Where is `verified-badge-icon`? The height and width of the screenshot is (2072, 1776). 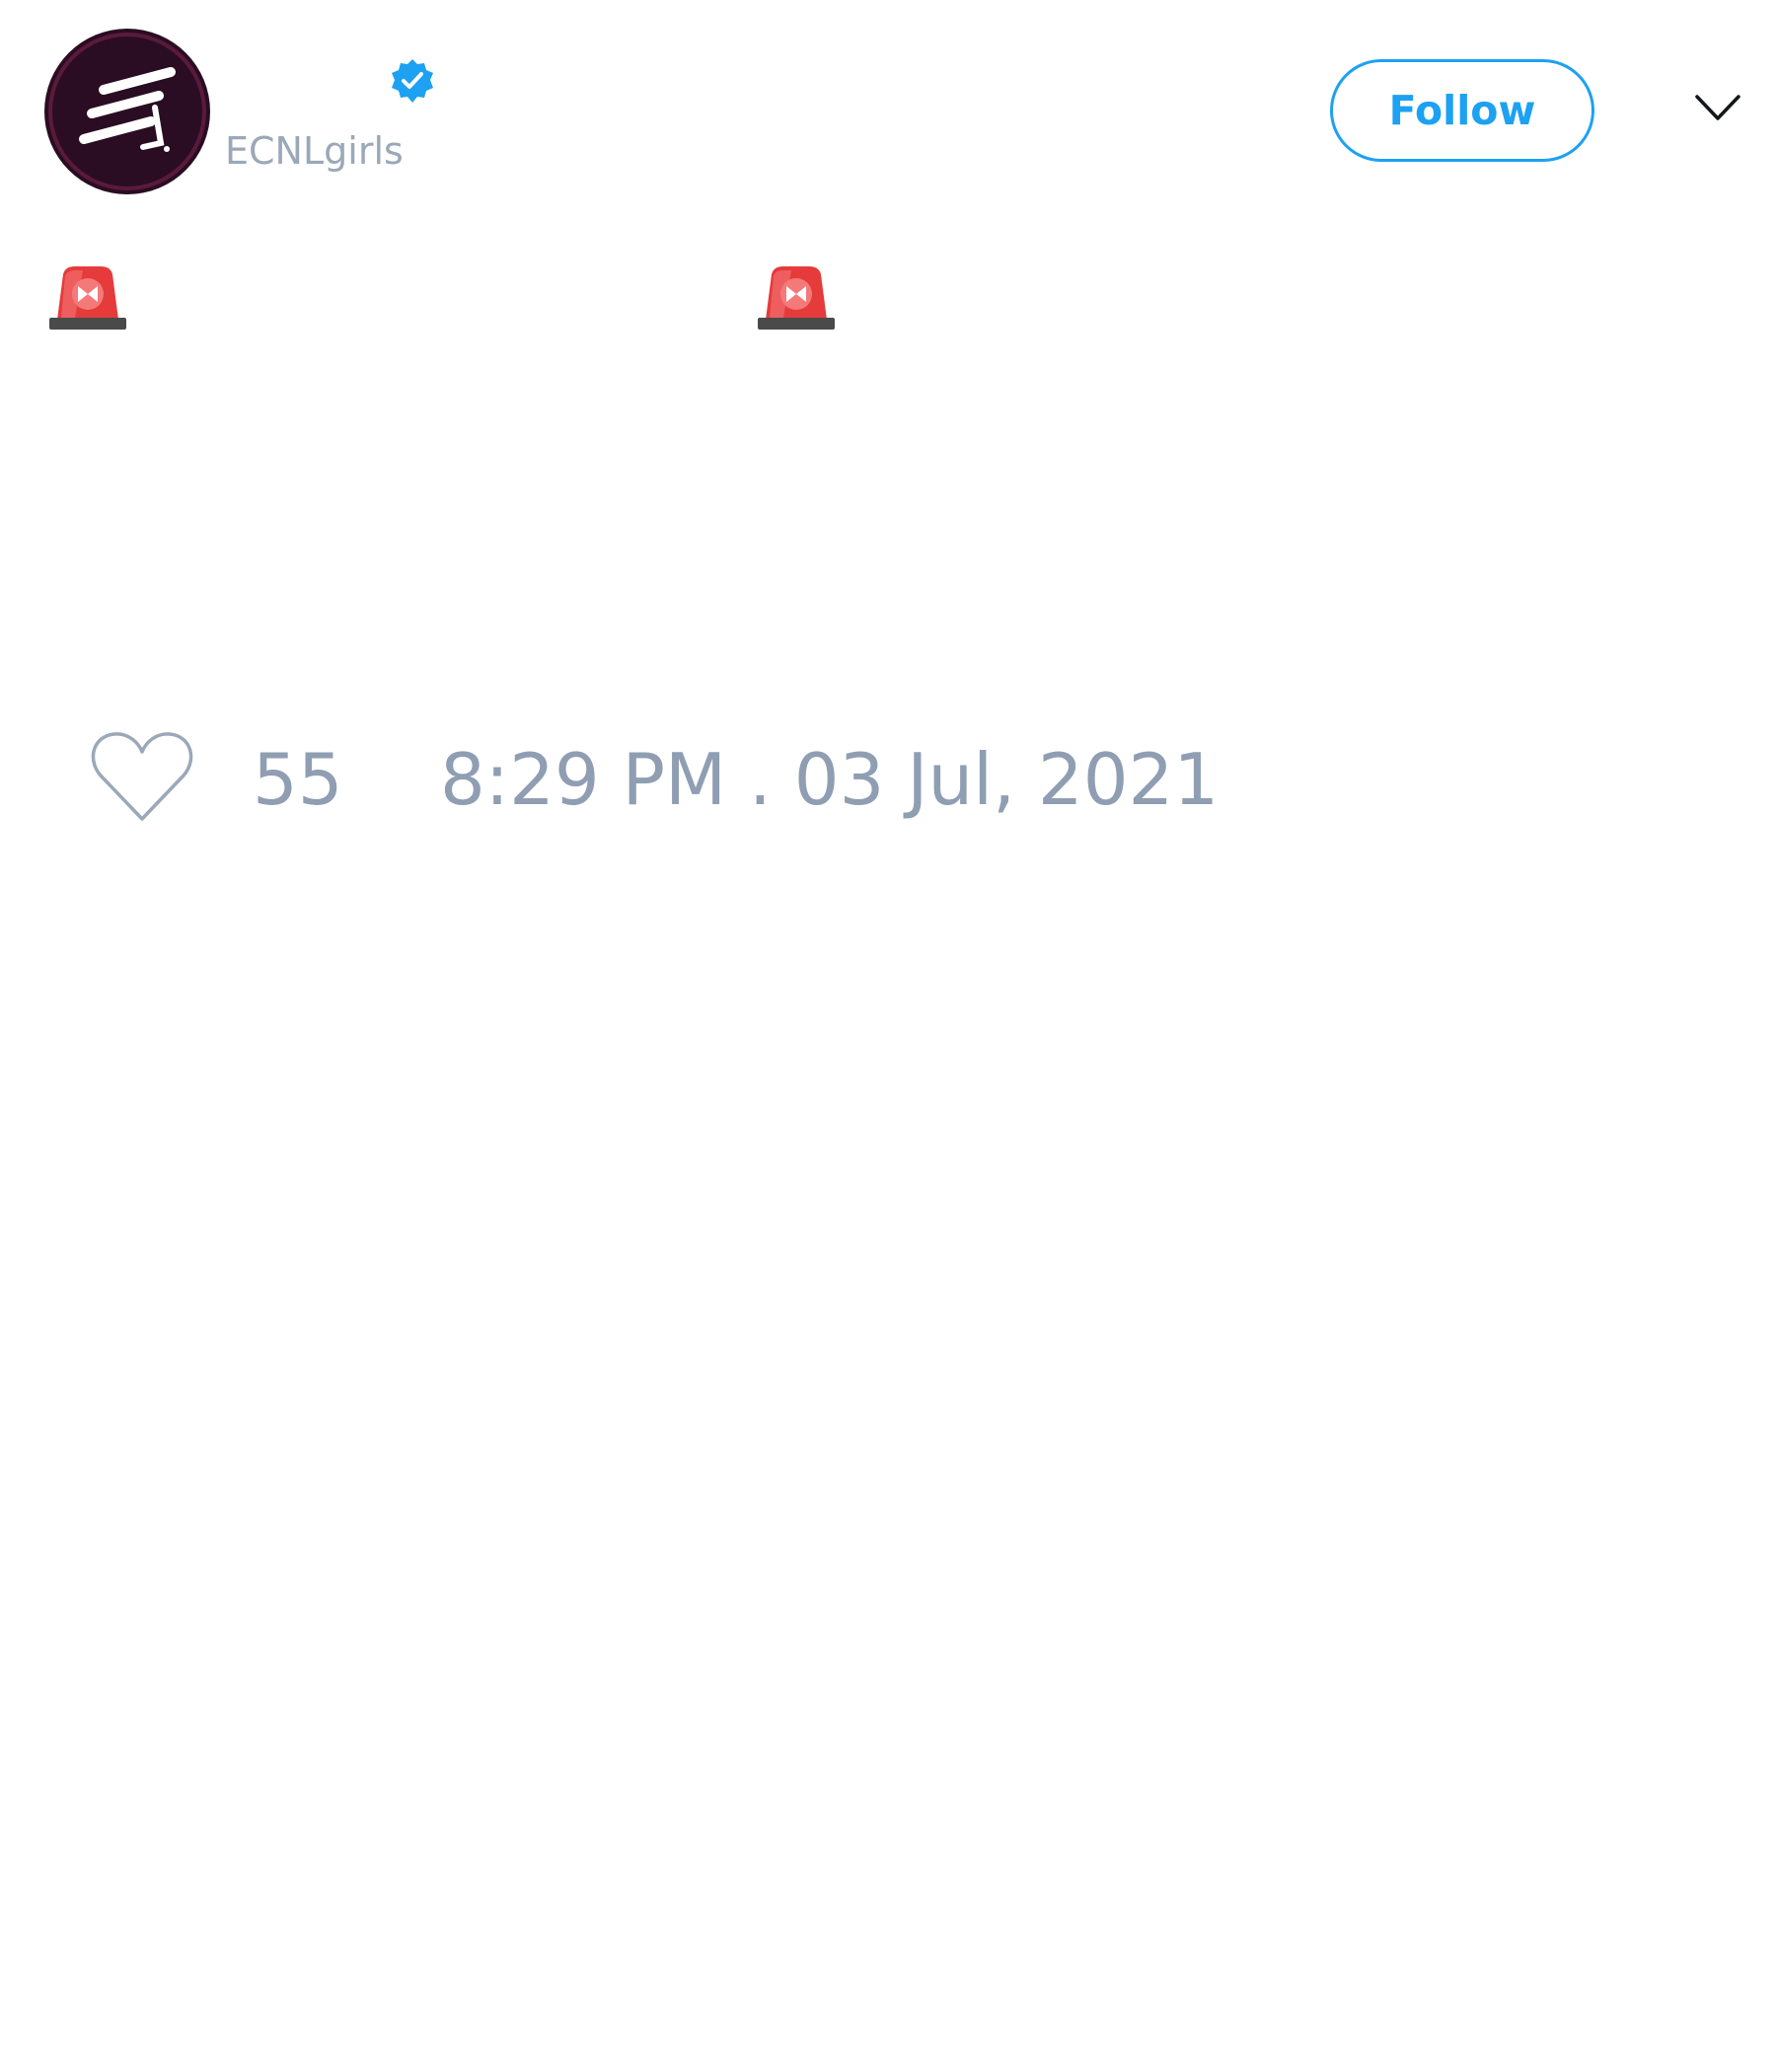 verified-badge-icon is located at coordinates (413, 81).